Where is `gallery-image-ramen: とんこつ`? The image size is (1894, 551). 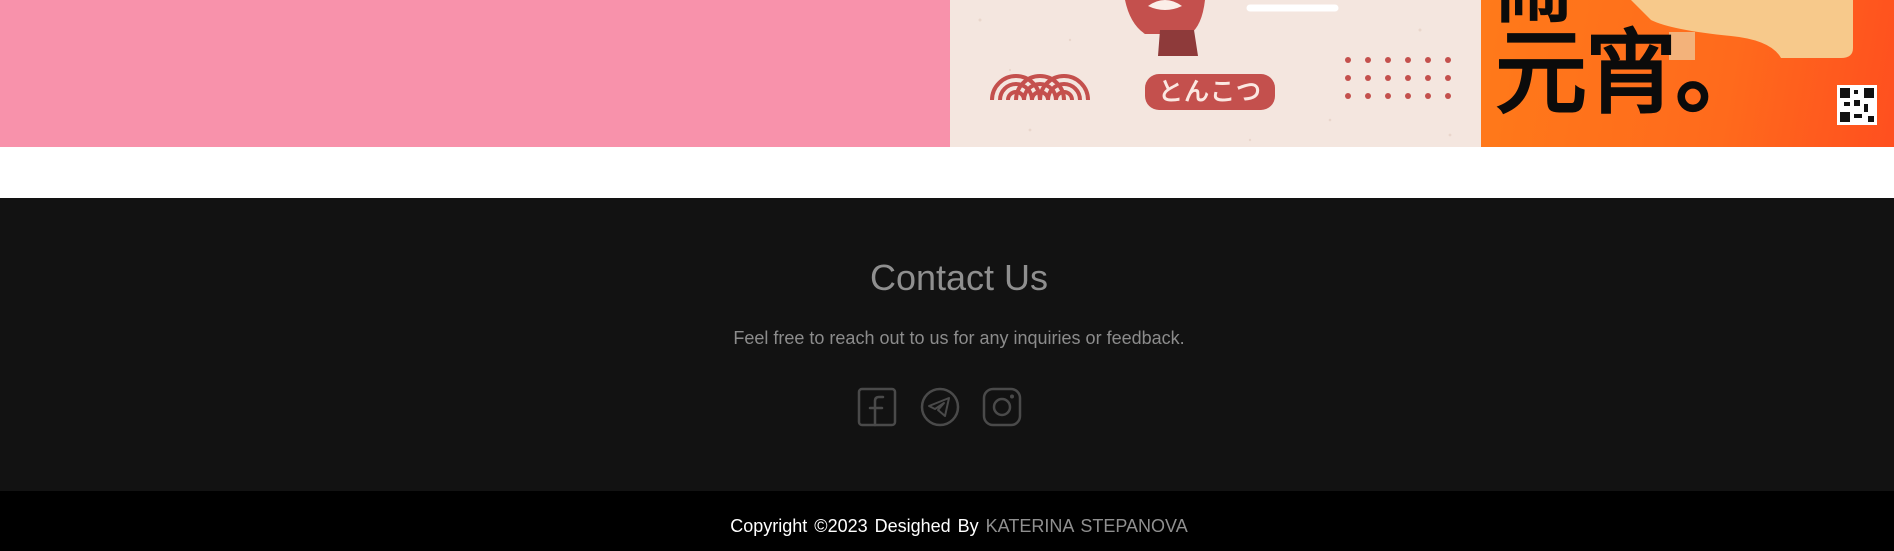 gallery-image-ramen: とんこつ is located at coordinates (1215, 73).